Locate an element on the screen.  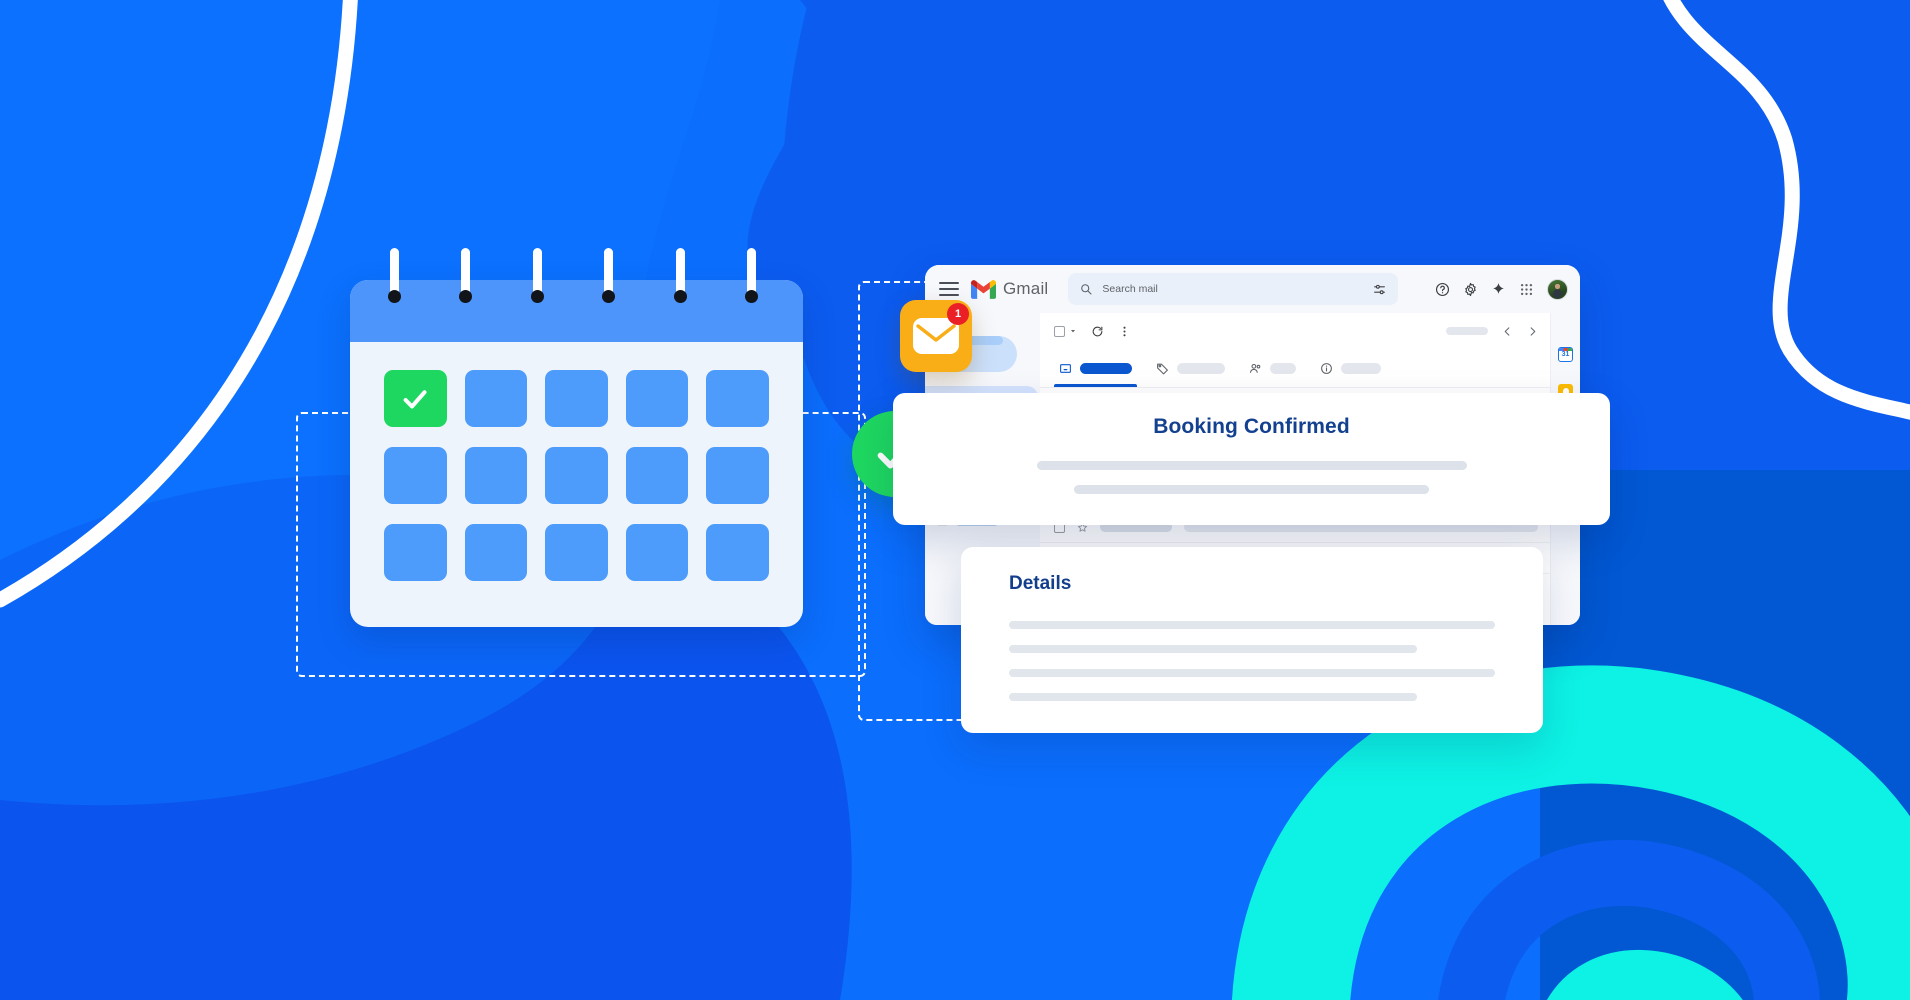
calendar-header is located at coordinates (576, 311).